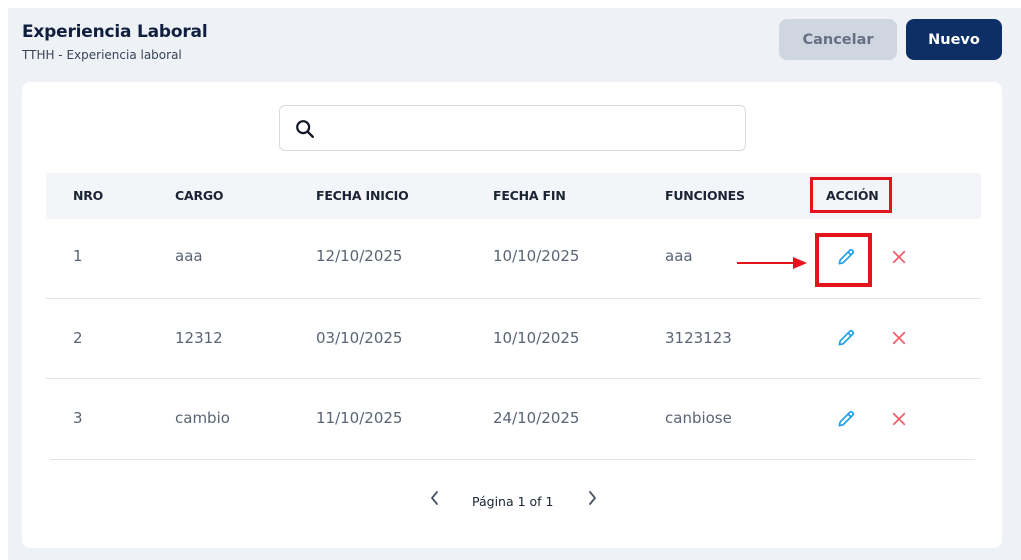 The height and width of the screenshot is (560, 1021). What do you see at coordinates (189, 256) in the screenshot?
I see `cell-cargo: aaa` at bounding box center [189, 256].